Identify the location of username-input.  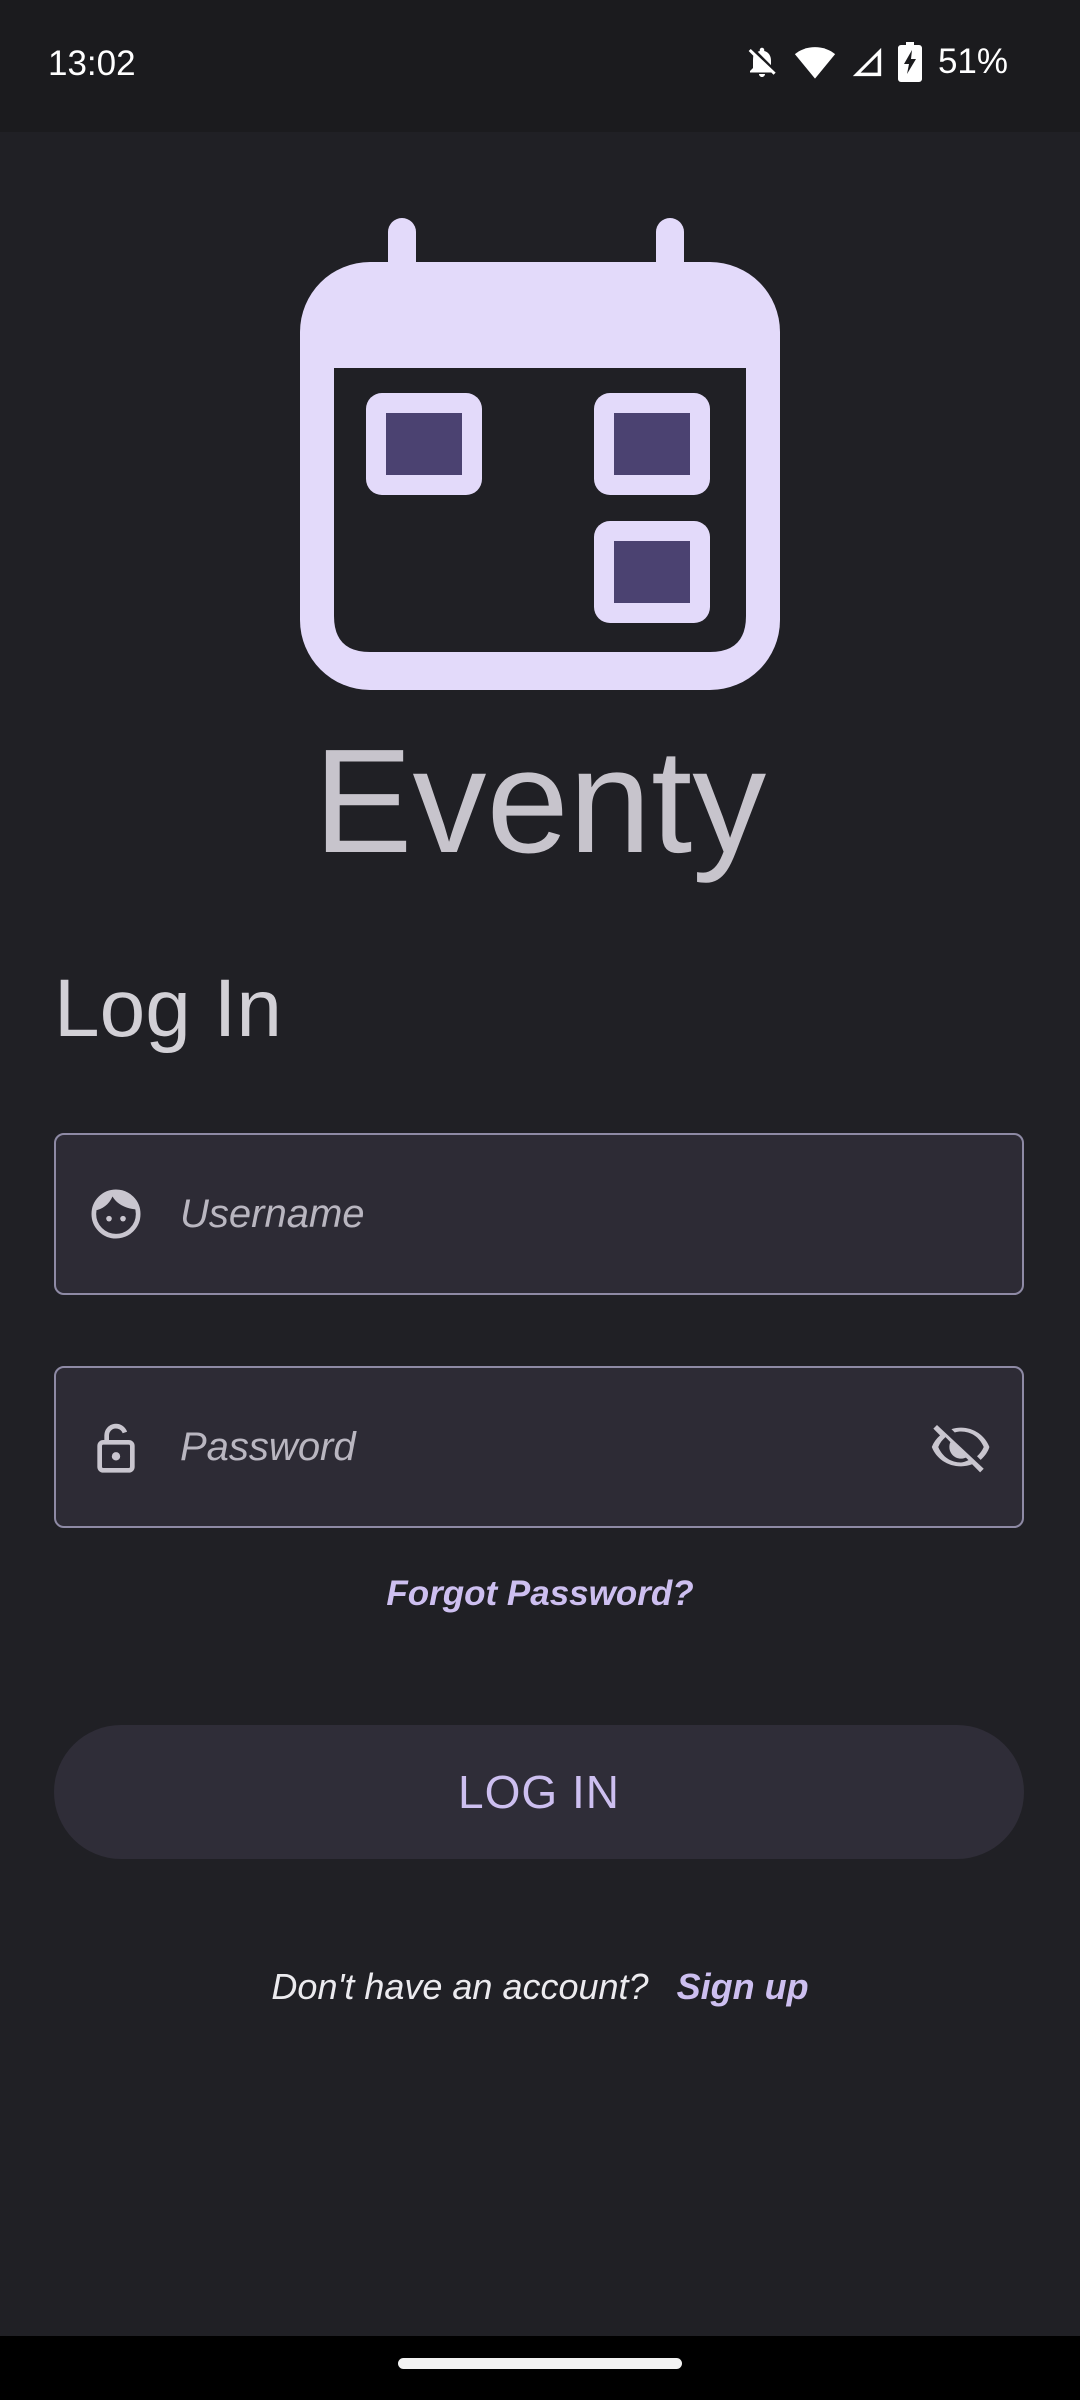
(560, 1214).